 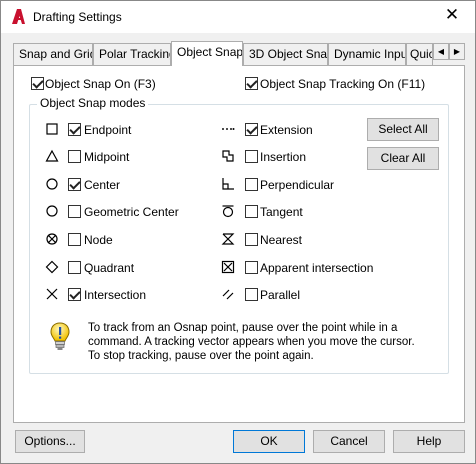 What do you see at coordinates (269, 441) in the screenshot?
I see `ok-button: OK` at bounding box center [269, 441].